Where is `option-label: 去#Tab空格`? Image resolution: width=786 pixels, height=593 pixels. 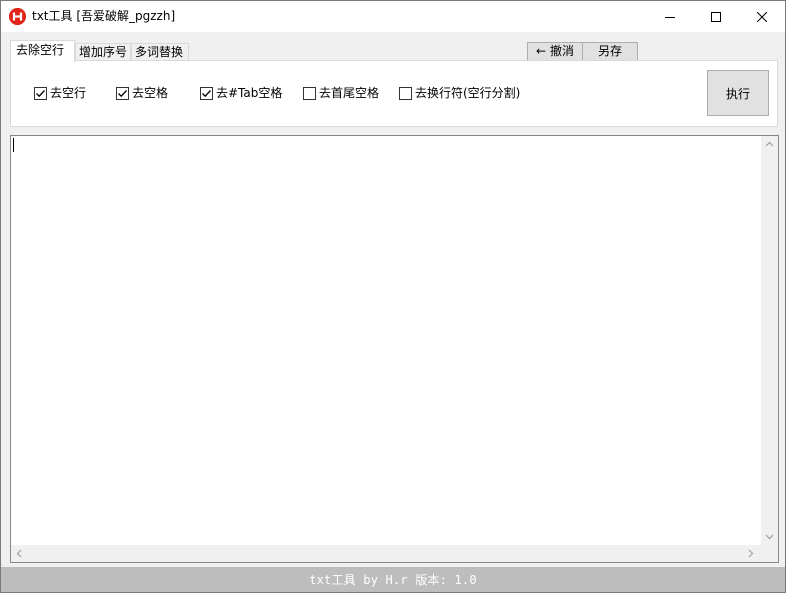
option-label: 去#Tab空格 is located at coordinates (249, 92).